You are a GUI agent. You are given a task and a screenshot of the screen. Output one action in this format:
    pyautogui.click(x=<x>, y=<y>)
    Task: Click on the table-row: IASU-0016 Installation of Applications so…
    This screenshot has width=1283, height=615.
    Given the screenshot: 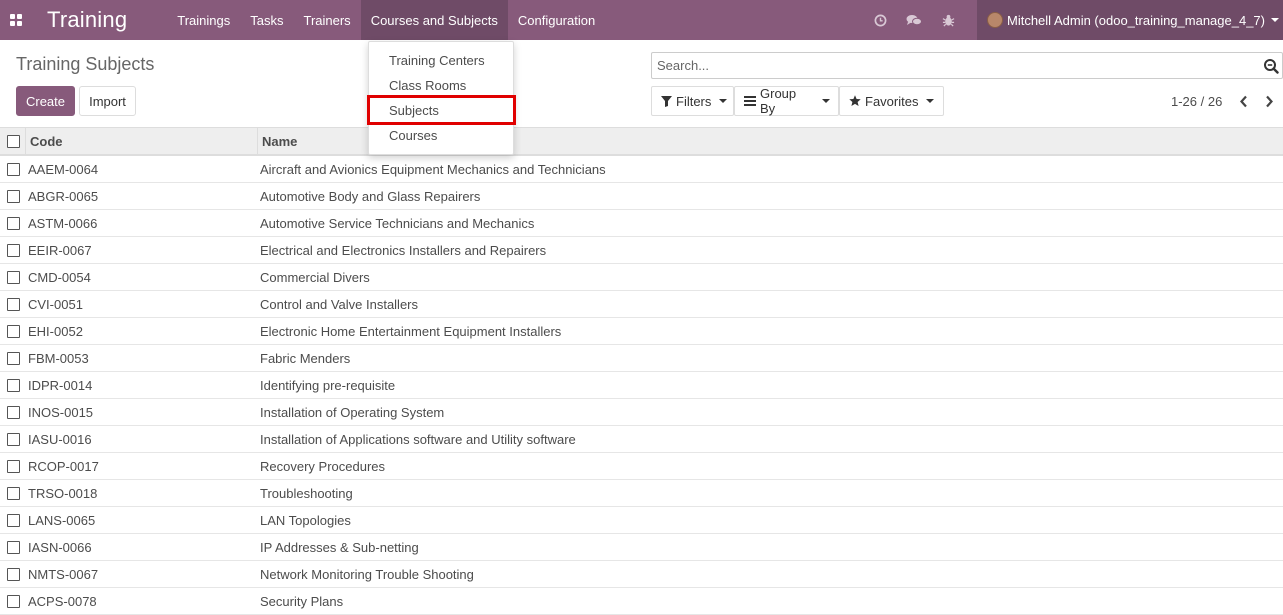 What is the action you would take?
    pyautogui.click(x=641, y=439)
    